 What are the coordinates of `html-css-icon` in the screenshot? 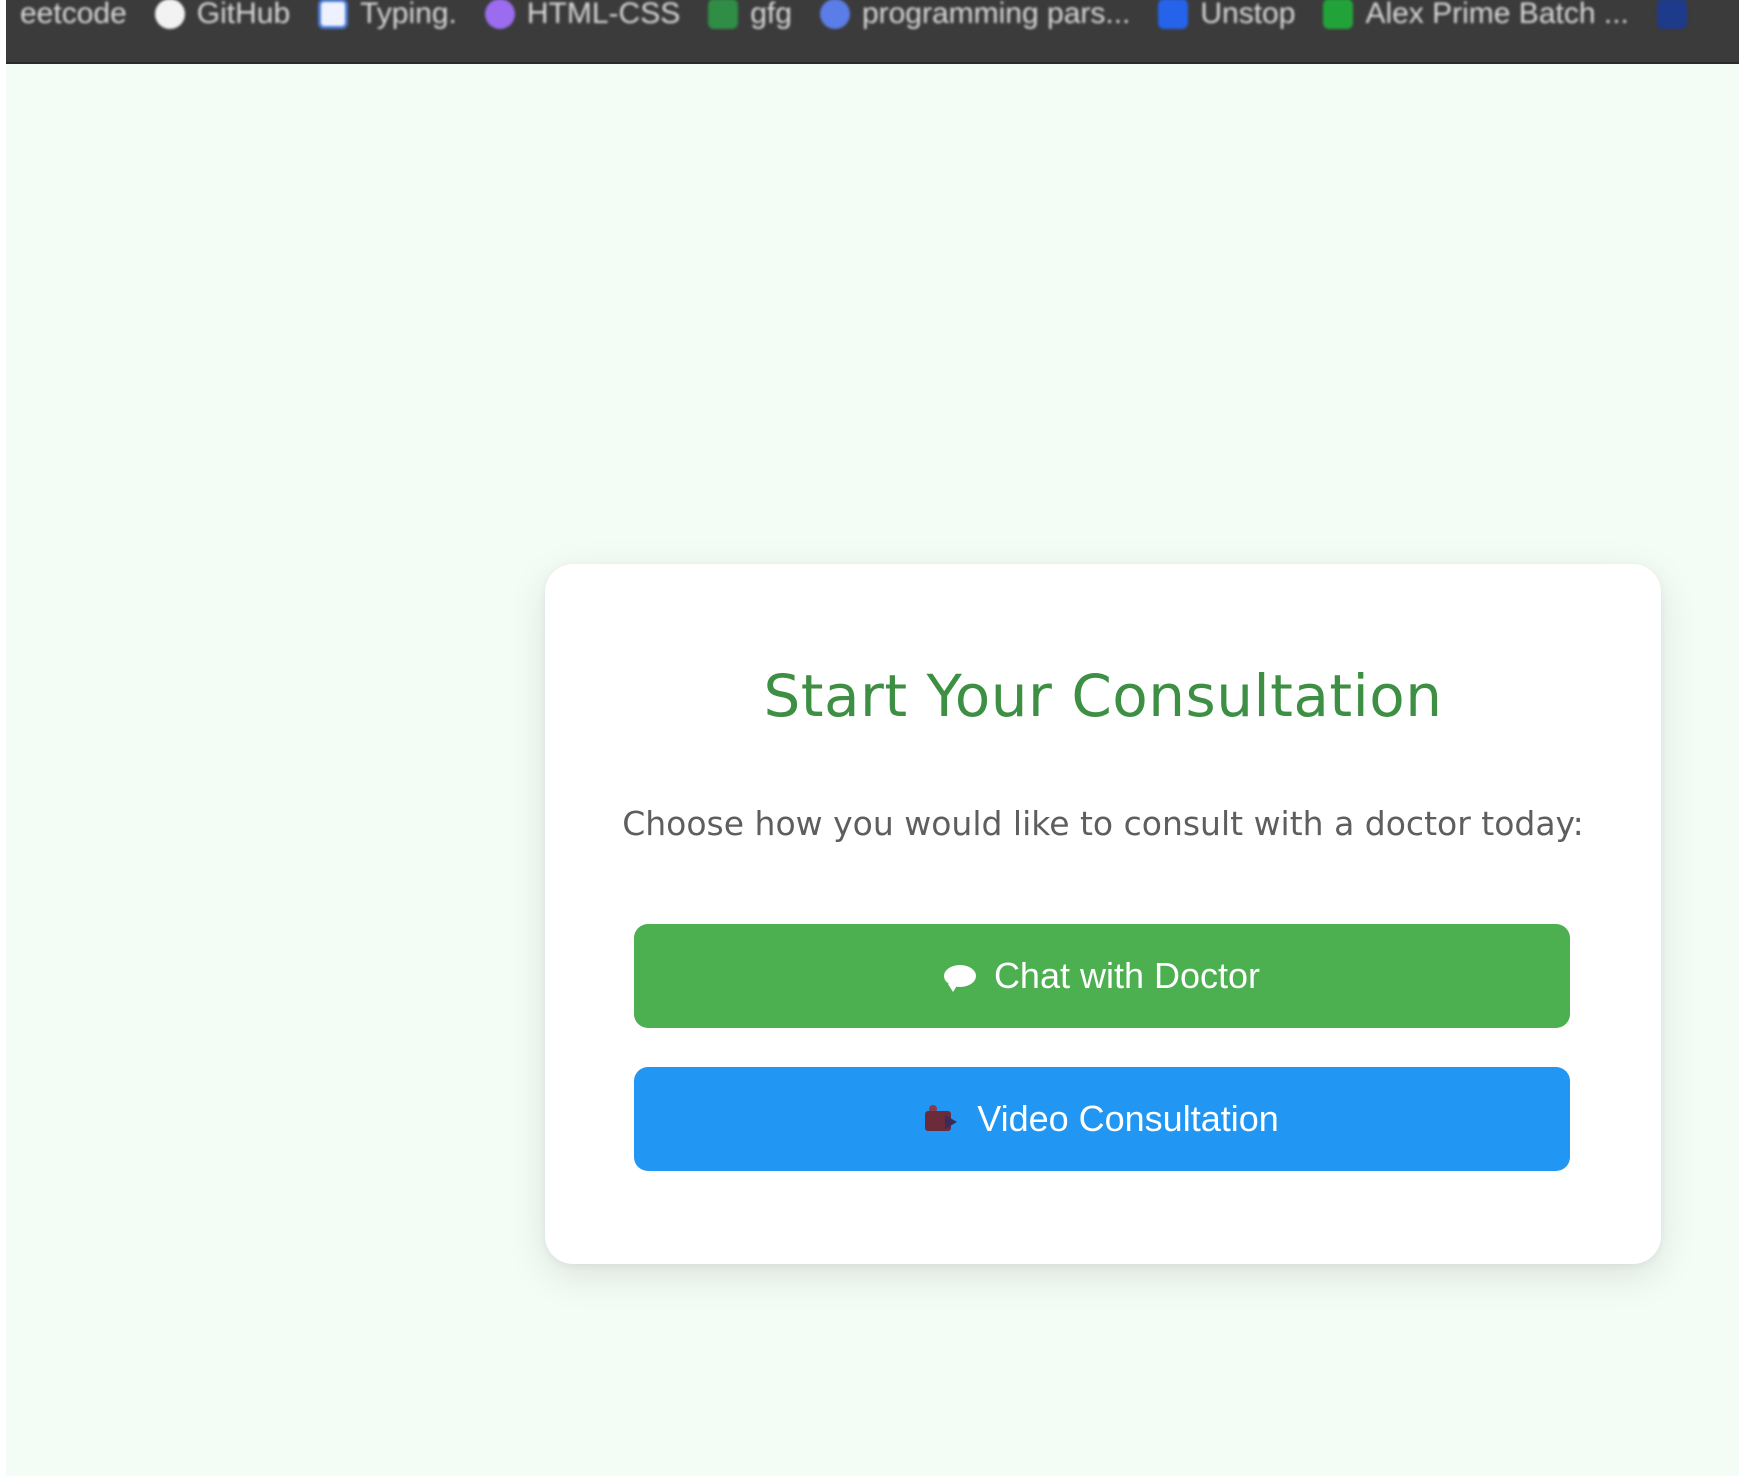 It's located at (499, 14).